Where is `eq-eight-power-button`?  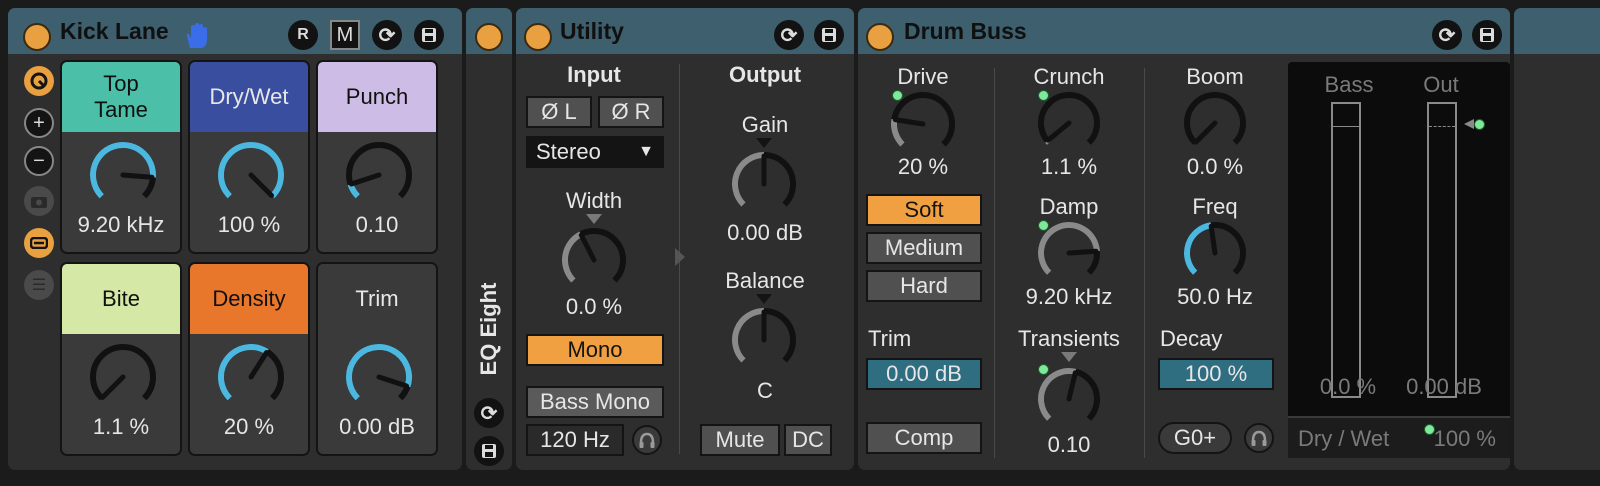
eq-eight-power-button is located at coordinates (489, 37).